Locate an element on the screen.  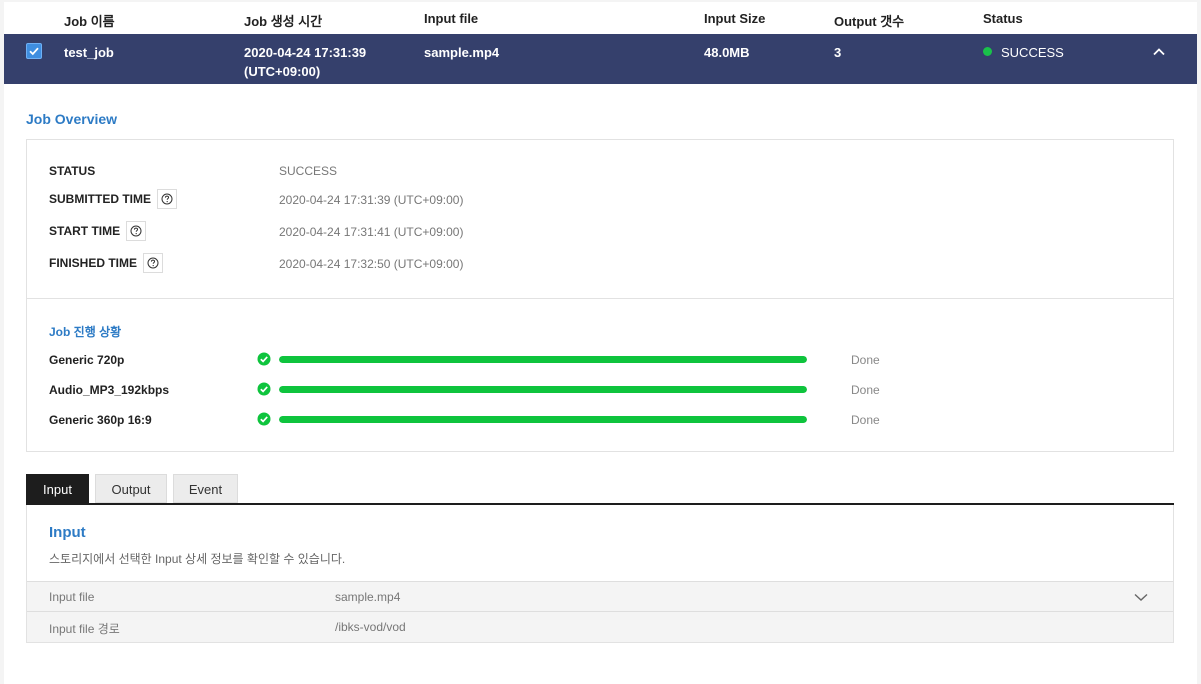
info-key: Input file 경로 is located at coordinates (84, 629).